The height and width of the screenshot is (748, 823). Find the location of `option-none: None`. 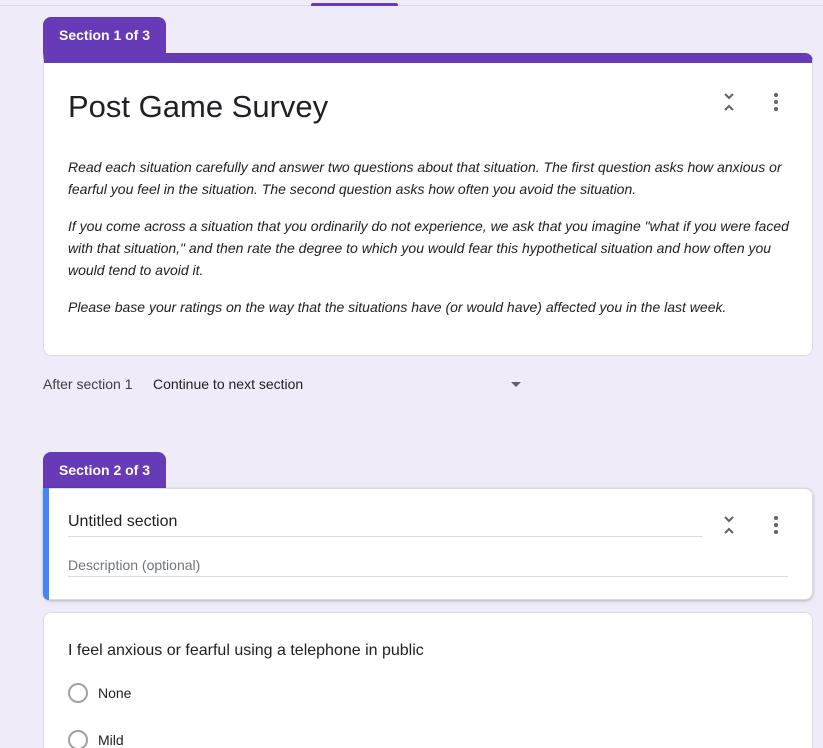

option-none: None is located at coordinates (99, 693).